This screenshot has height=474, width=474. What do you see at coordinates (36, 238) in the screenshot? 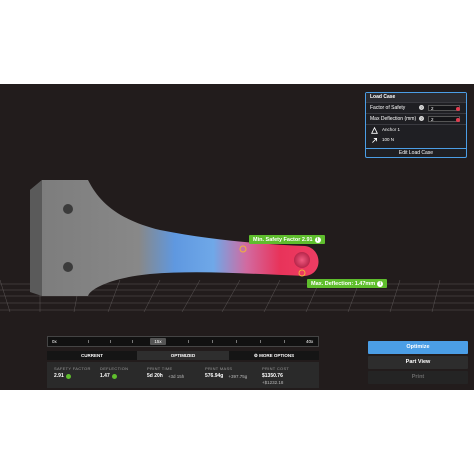
I see `part-front-face` at bounding box center [36, 238].